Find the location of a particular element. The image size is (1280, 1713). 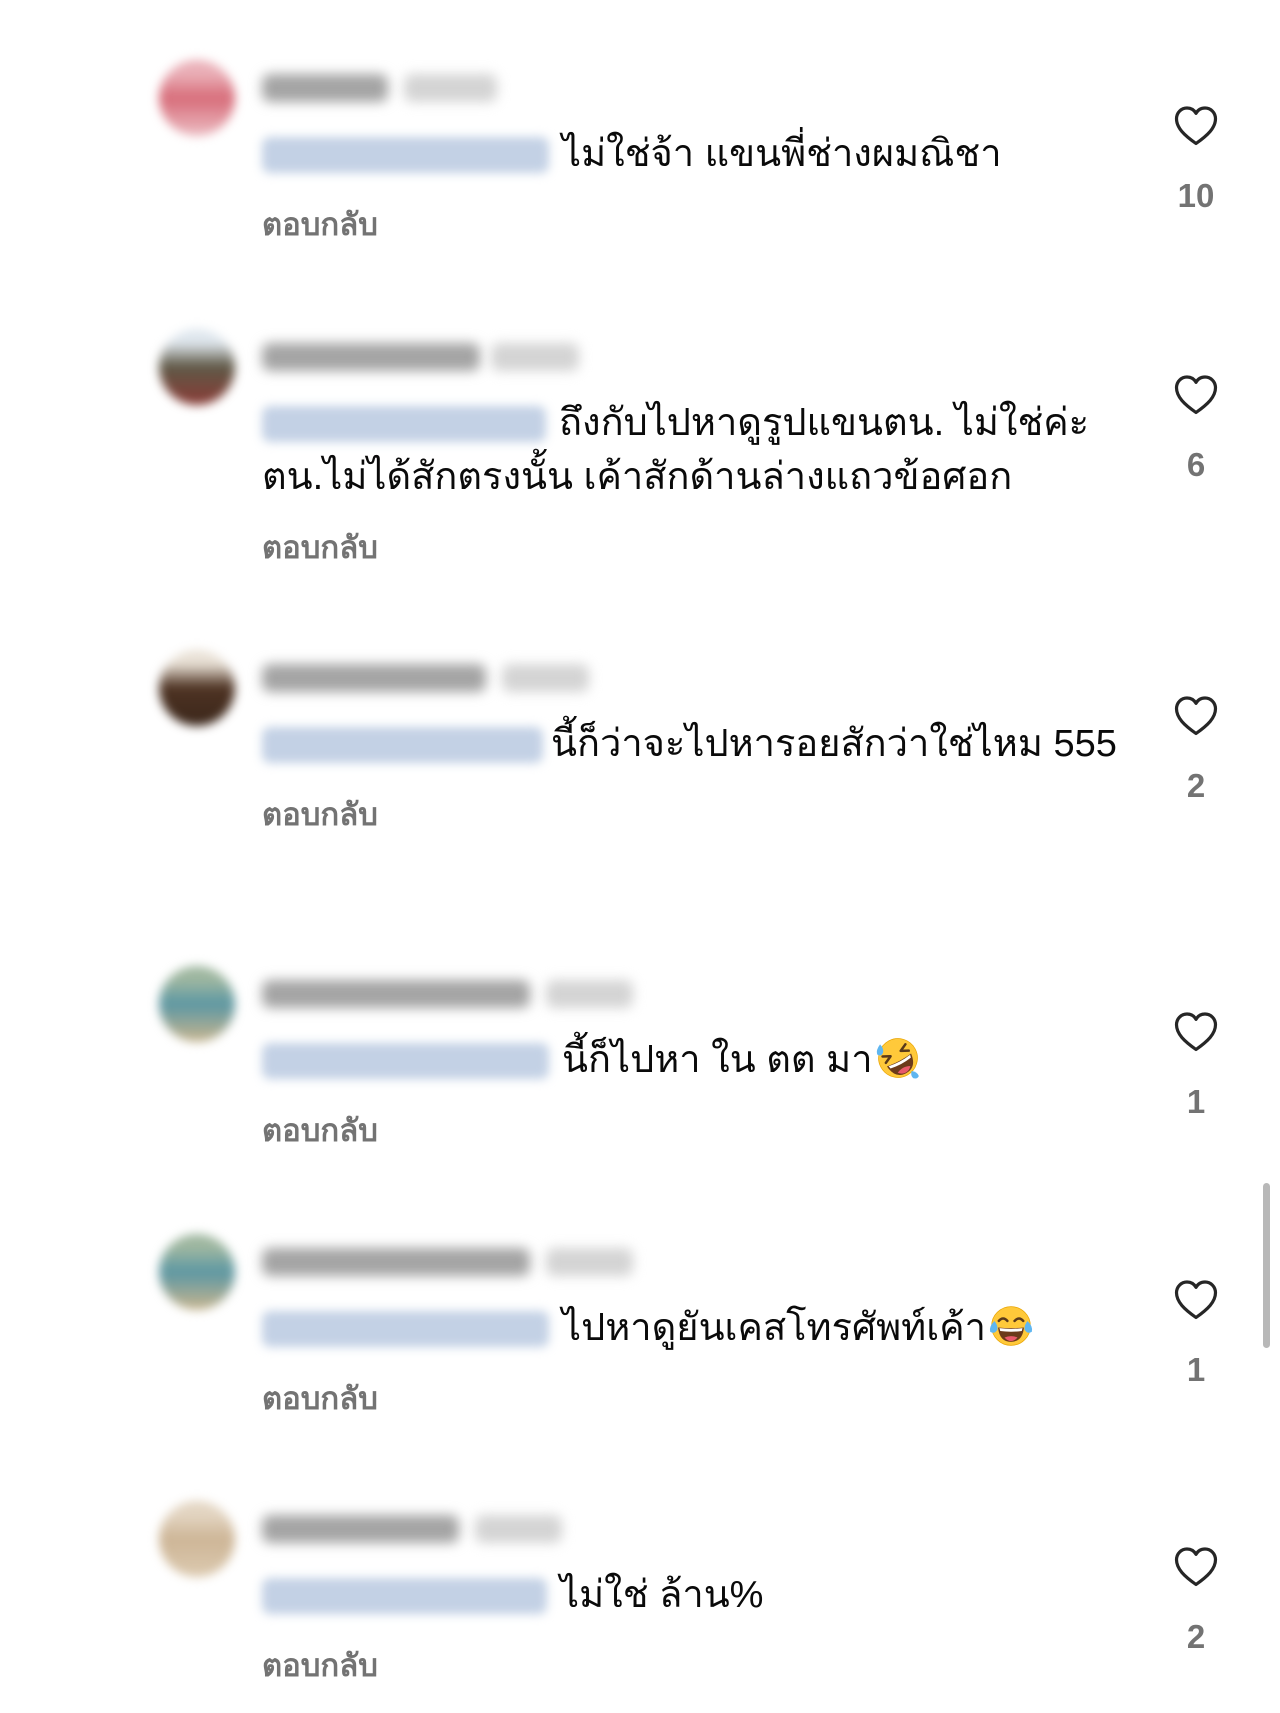

comment-text: นี้ก็ว่าจะไปหารอยสักว่าใช่ไหม 555 is located at coordinates (834, 744).